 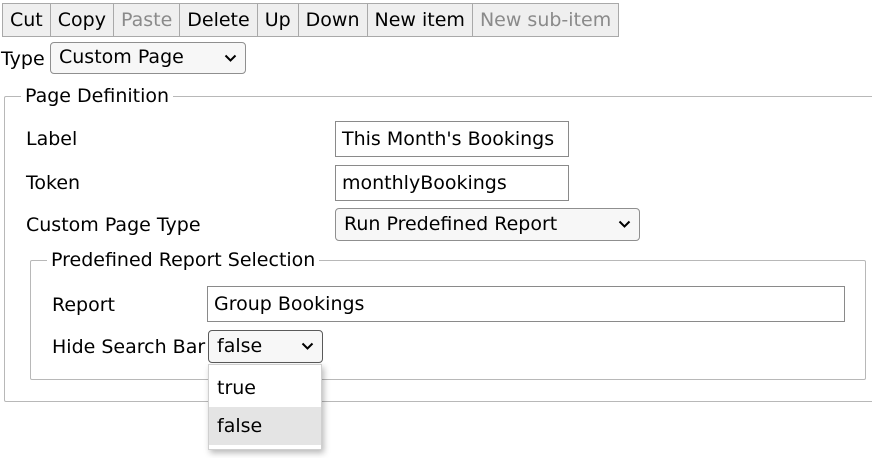 I want to click on label-input: This Month's Bookings, so click(x=452, y=139).